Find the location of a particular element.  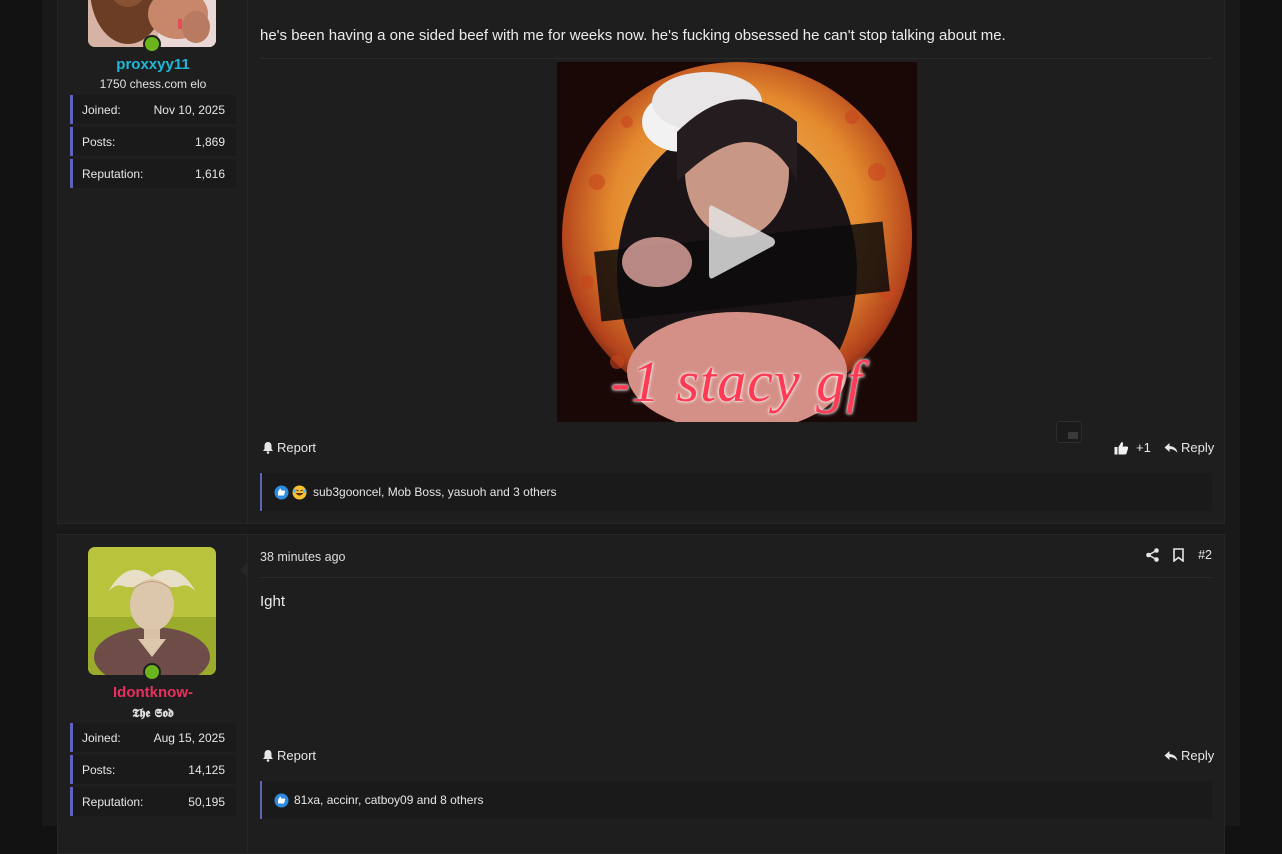

post-message: Ight is located at coordinates (273, 601).